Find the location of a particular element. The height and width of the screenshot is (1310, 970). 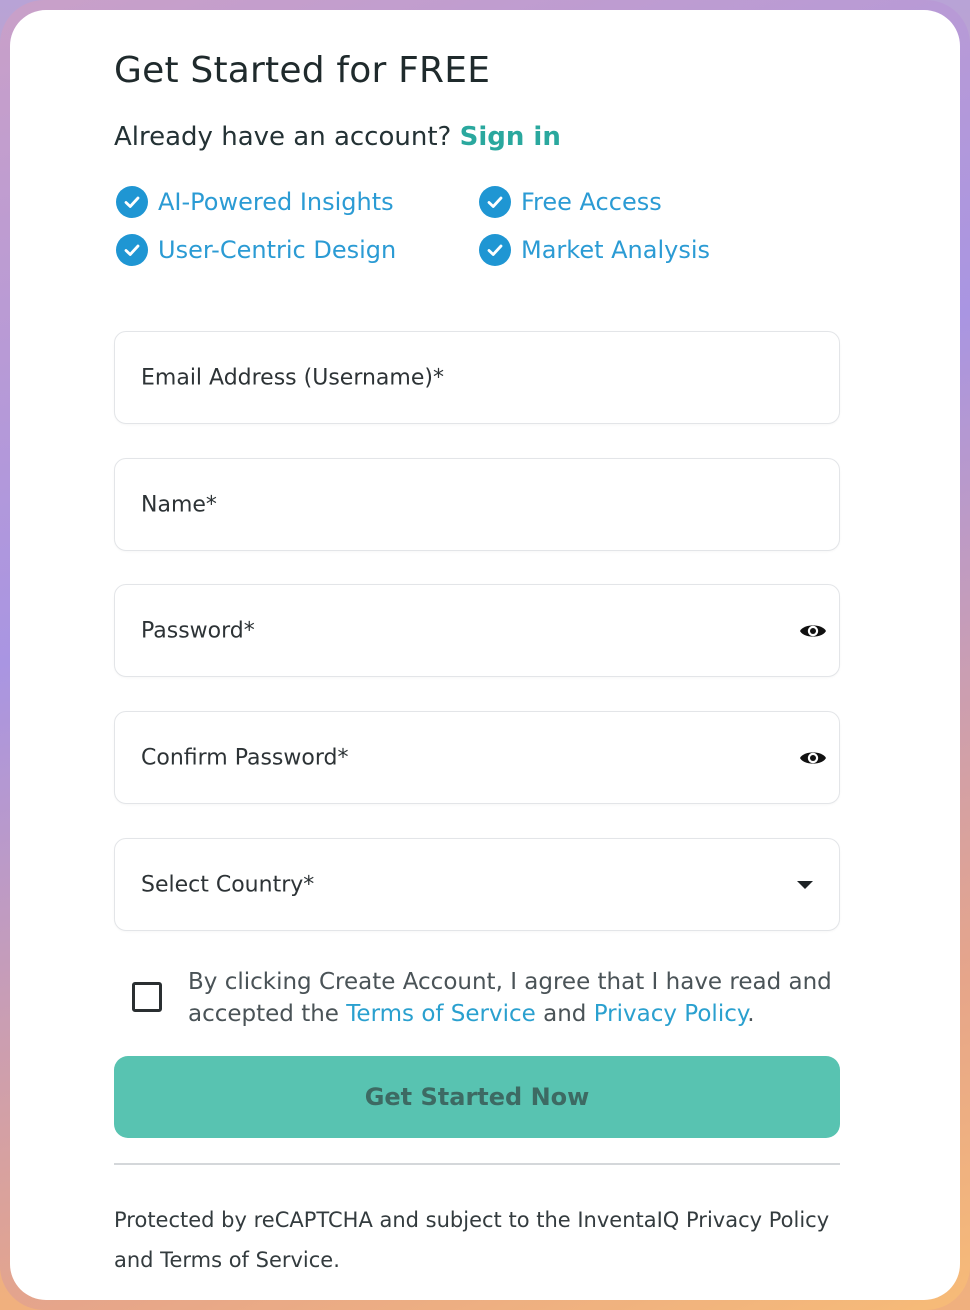

feature-item-user-centric: User-Centric Design is located at coordinates (256, 250).